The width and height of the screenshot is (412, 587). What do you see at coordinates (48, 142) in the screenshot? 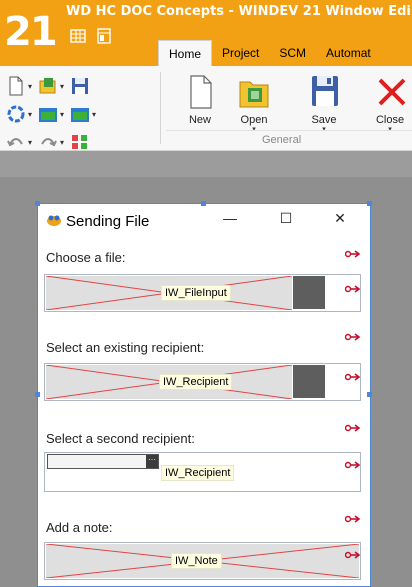
I see `redo-icon` at bounding box center [48, 142].